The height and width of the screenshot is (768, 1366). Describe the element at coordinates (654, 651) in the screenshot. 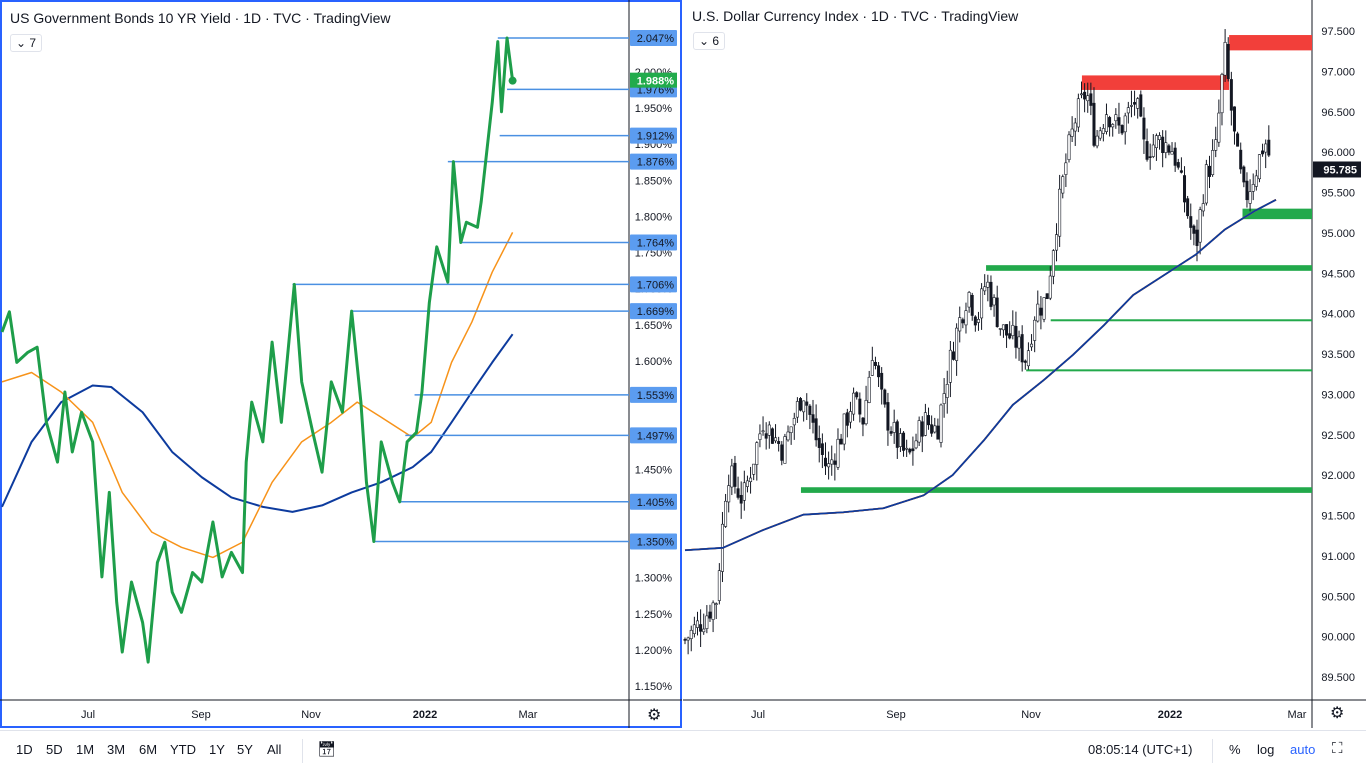

I see `price-tick-label: 1.200%` at that location.